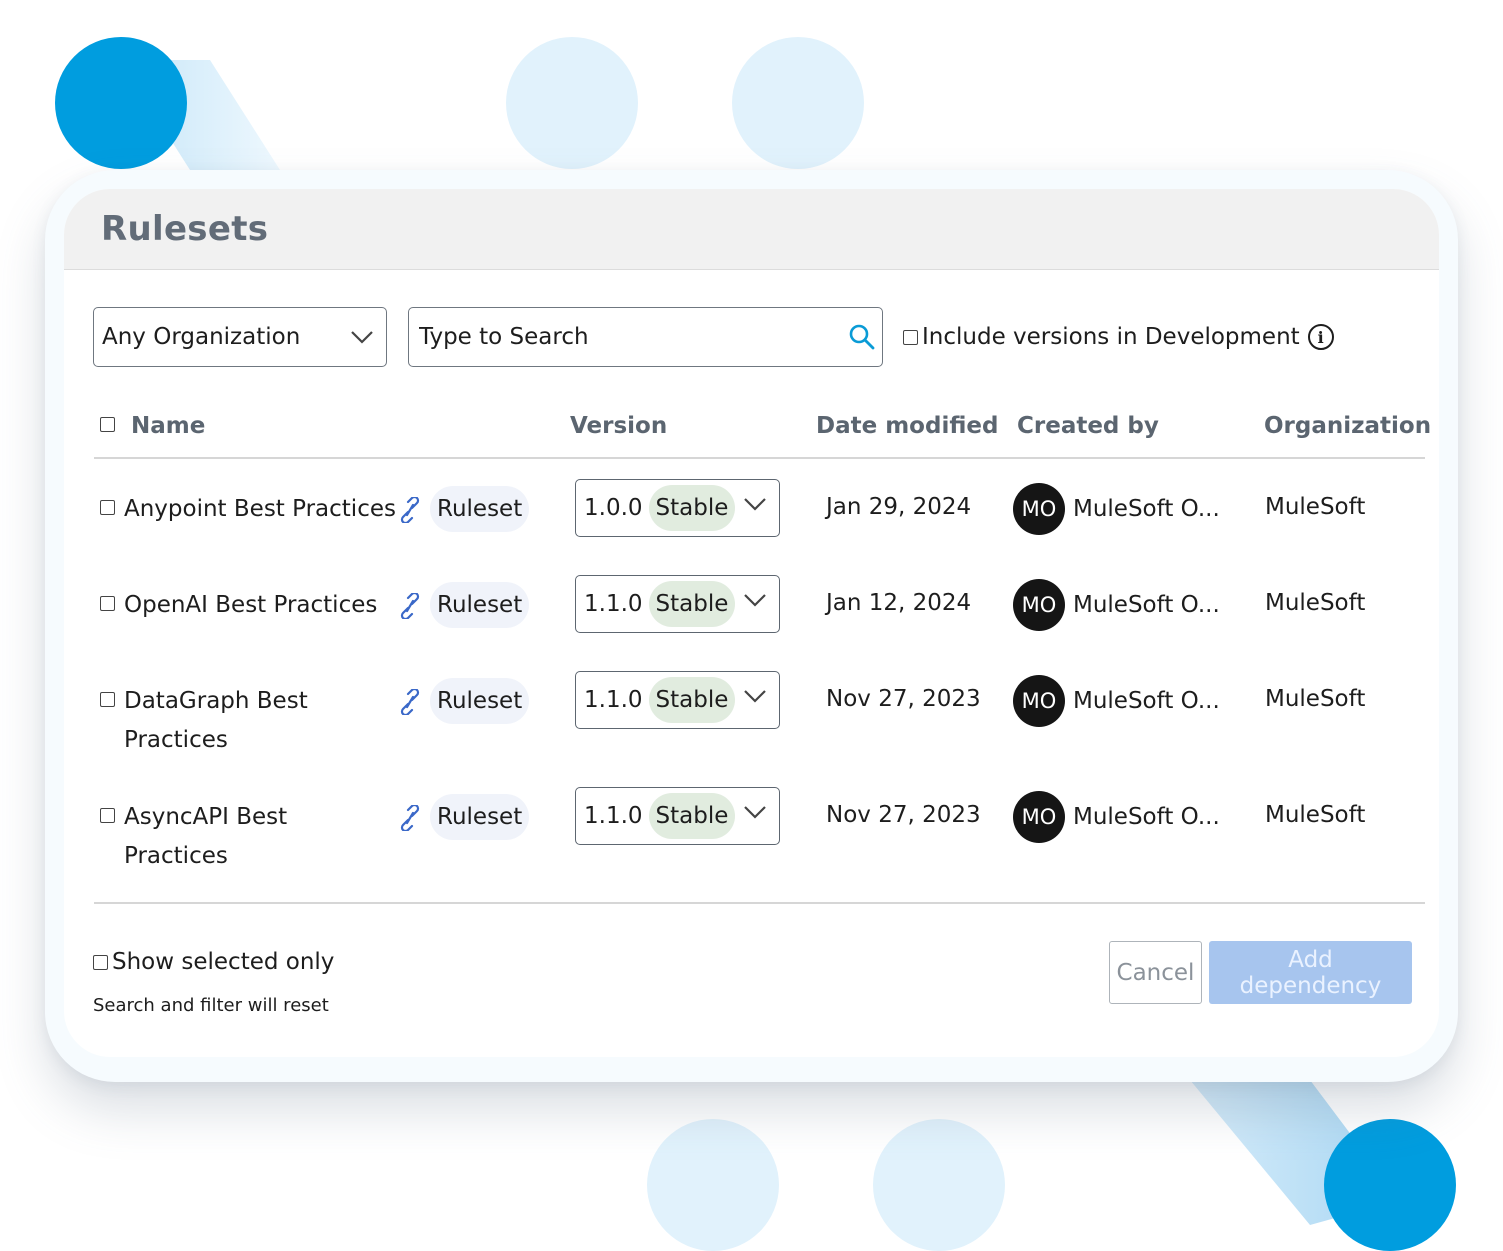 This screenshot has height=1251, width=1503. What do you see at coordinates (234, 721) in the screenshot?
I see `ruleset-name: DataGraph Best Practices` at bounding box center [234, 721].